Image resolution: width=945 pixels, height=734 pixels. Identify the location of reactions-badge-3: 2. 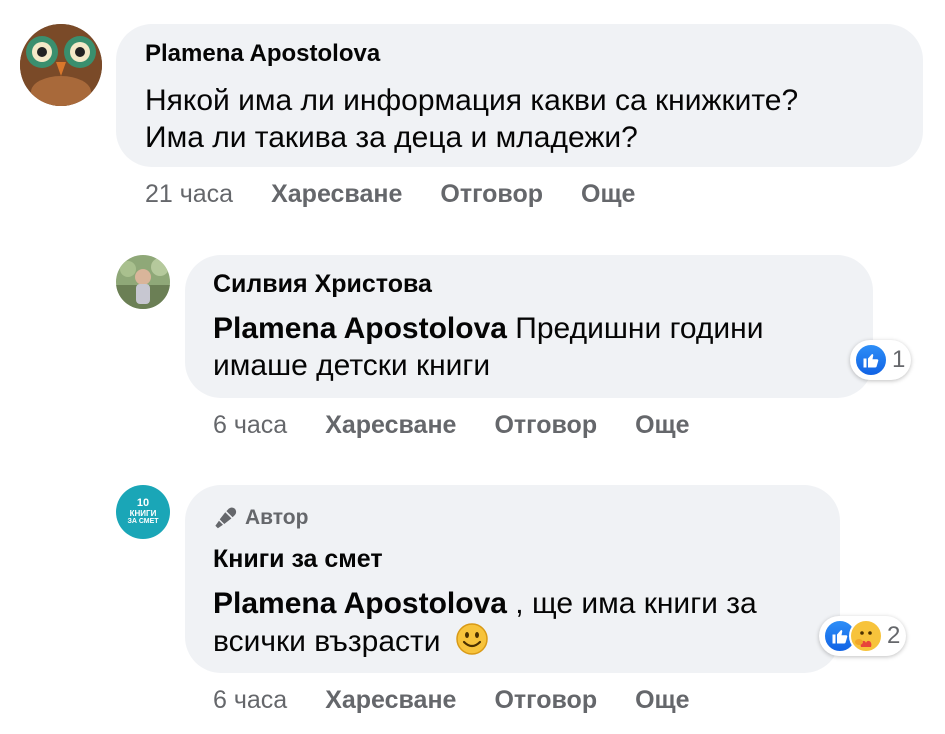
(863, 636).